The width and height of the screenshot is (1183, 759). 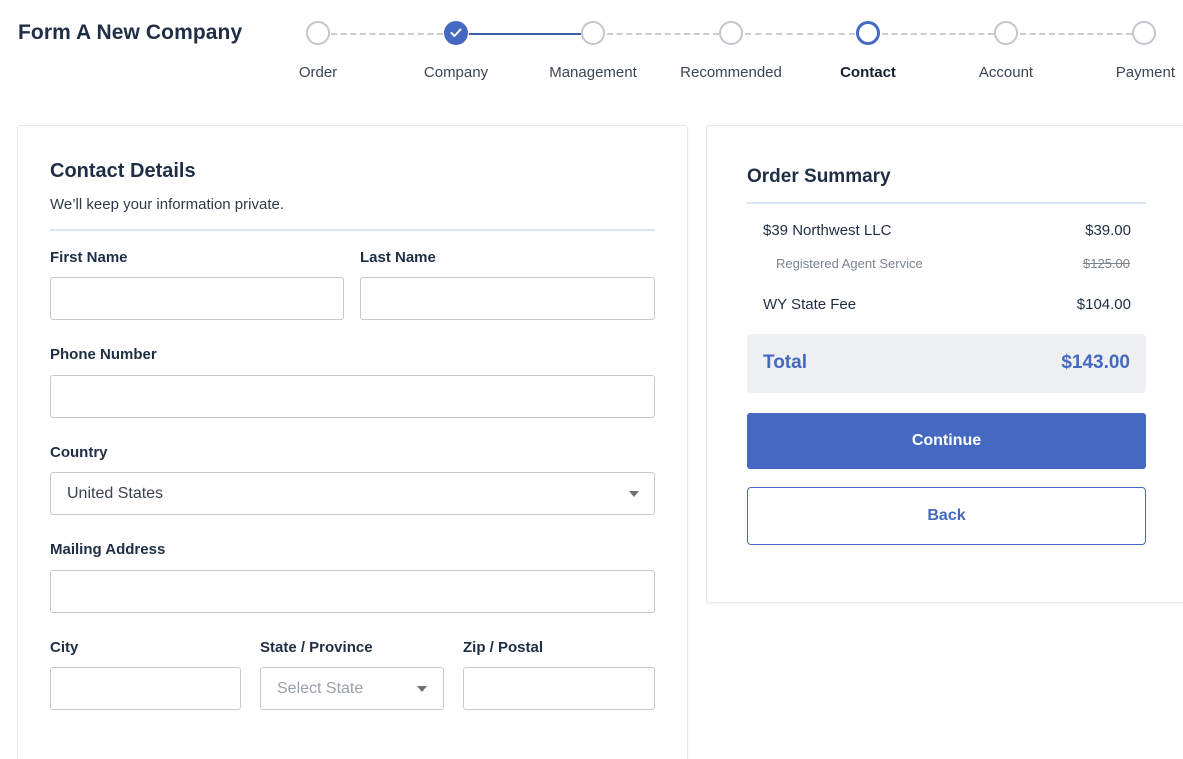 I want to click on total-label: Total, so click(x=785, y=362).